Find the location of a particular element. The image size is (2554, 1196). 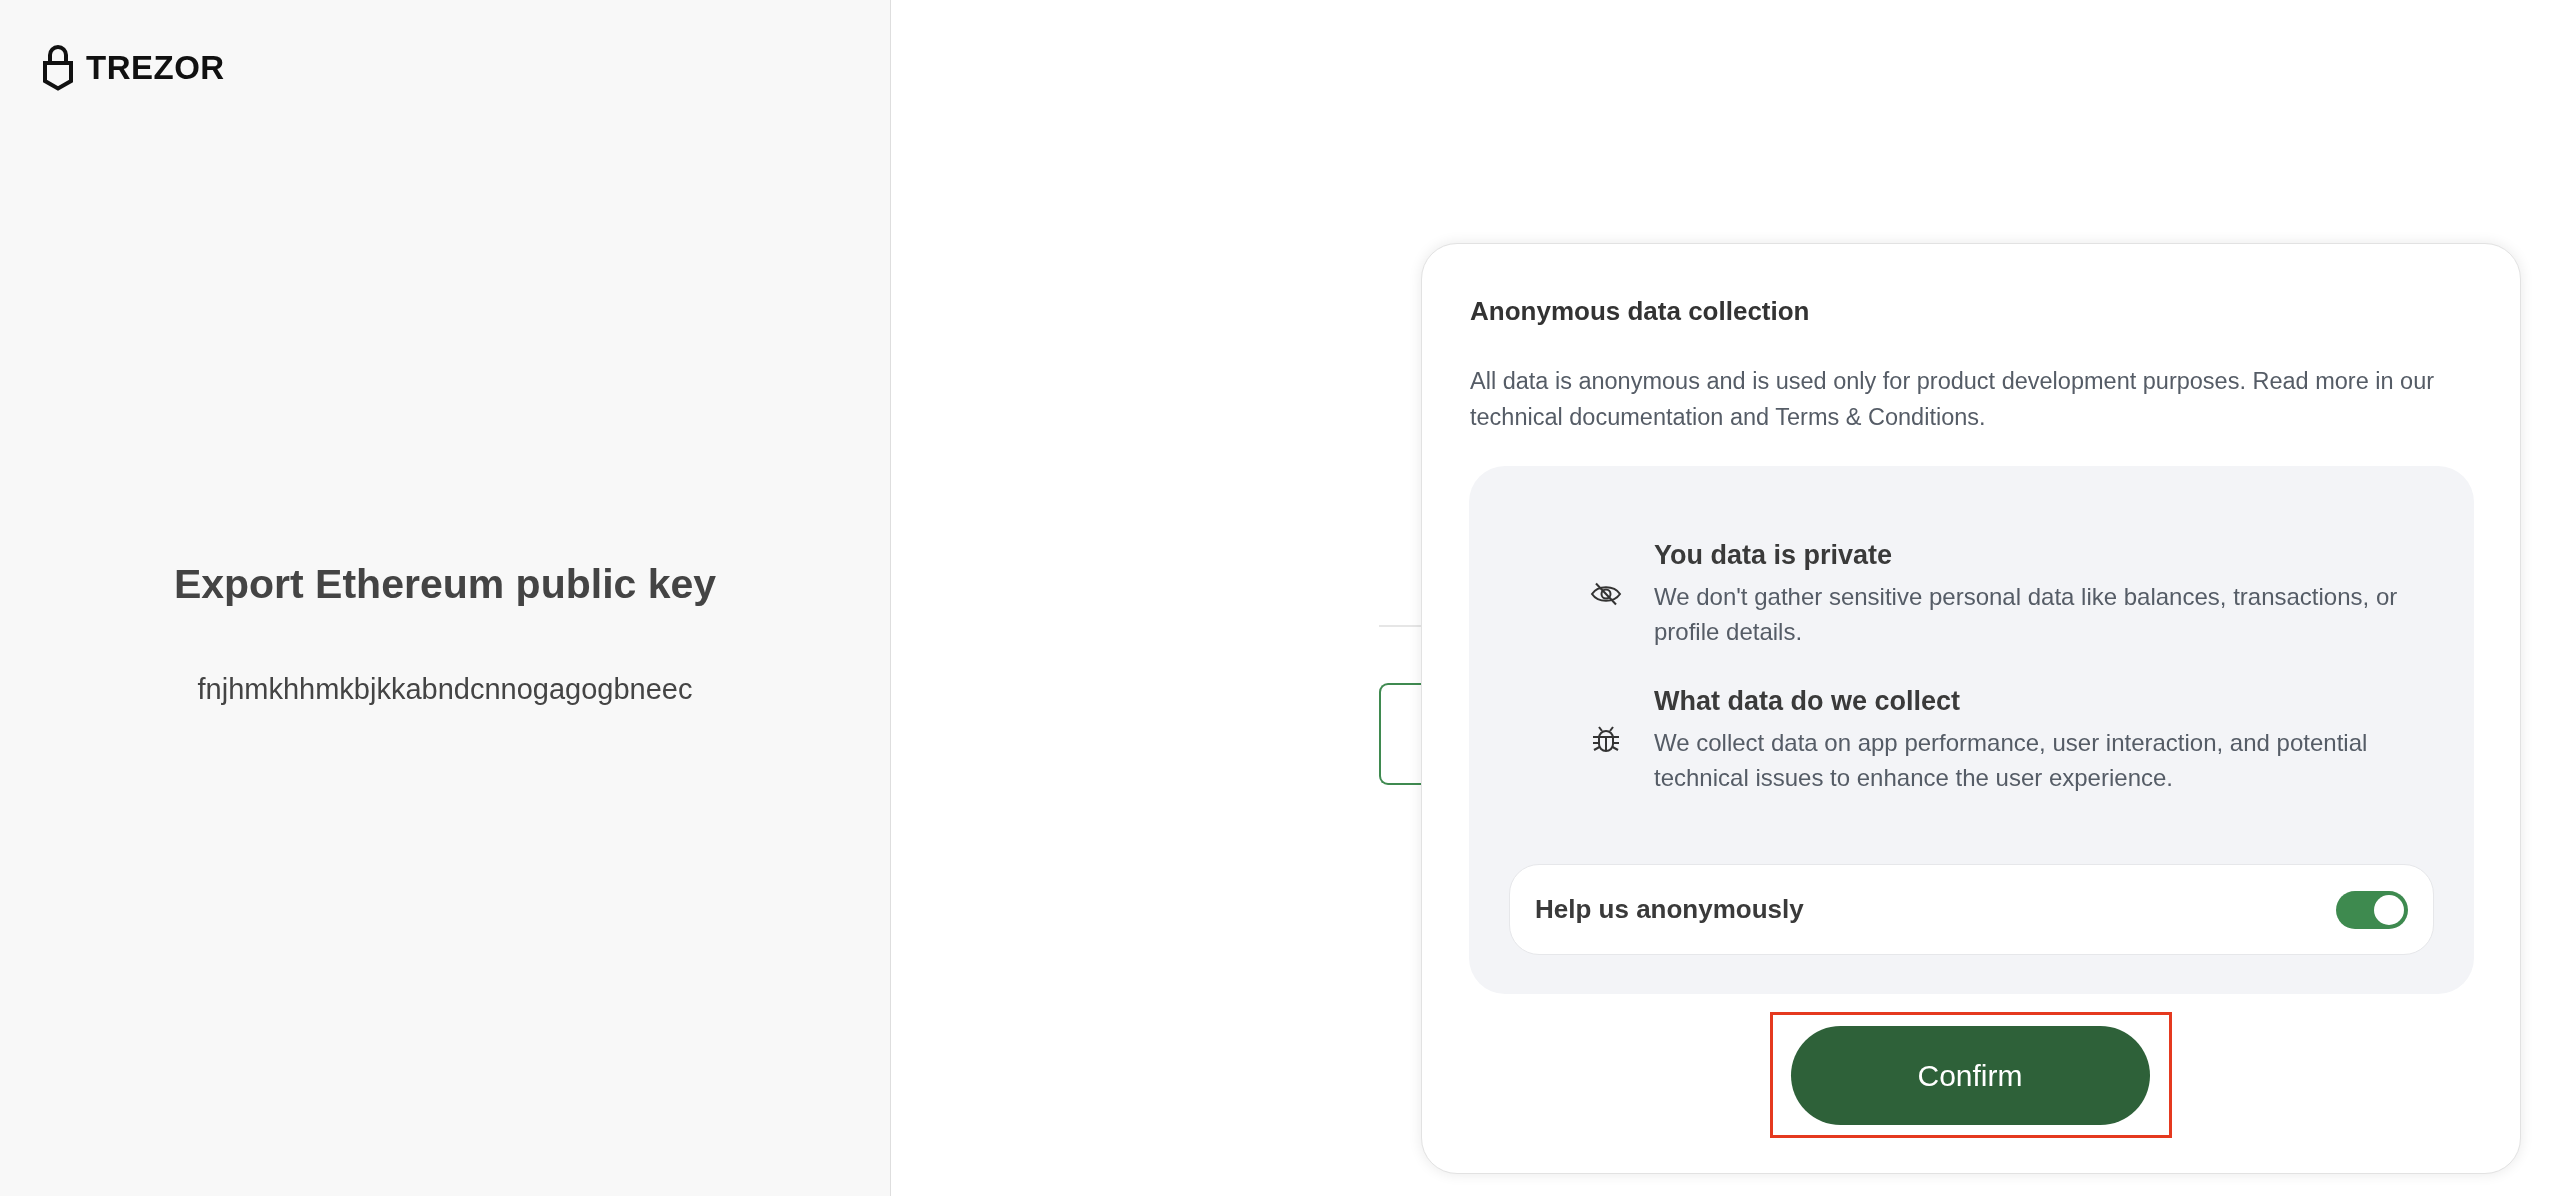

eye-slash-icon is located at coordinates (1606, 593).